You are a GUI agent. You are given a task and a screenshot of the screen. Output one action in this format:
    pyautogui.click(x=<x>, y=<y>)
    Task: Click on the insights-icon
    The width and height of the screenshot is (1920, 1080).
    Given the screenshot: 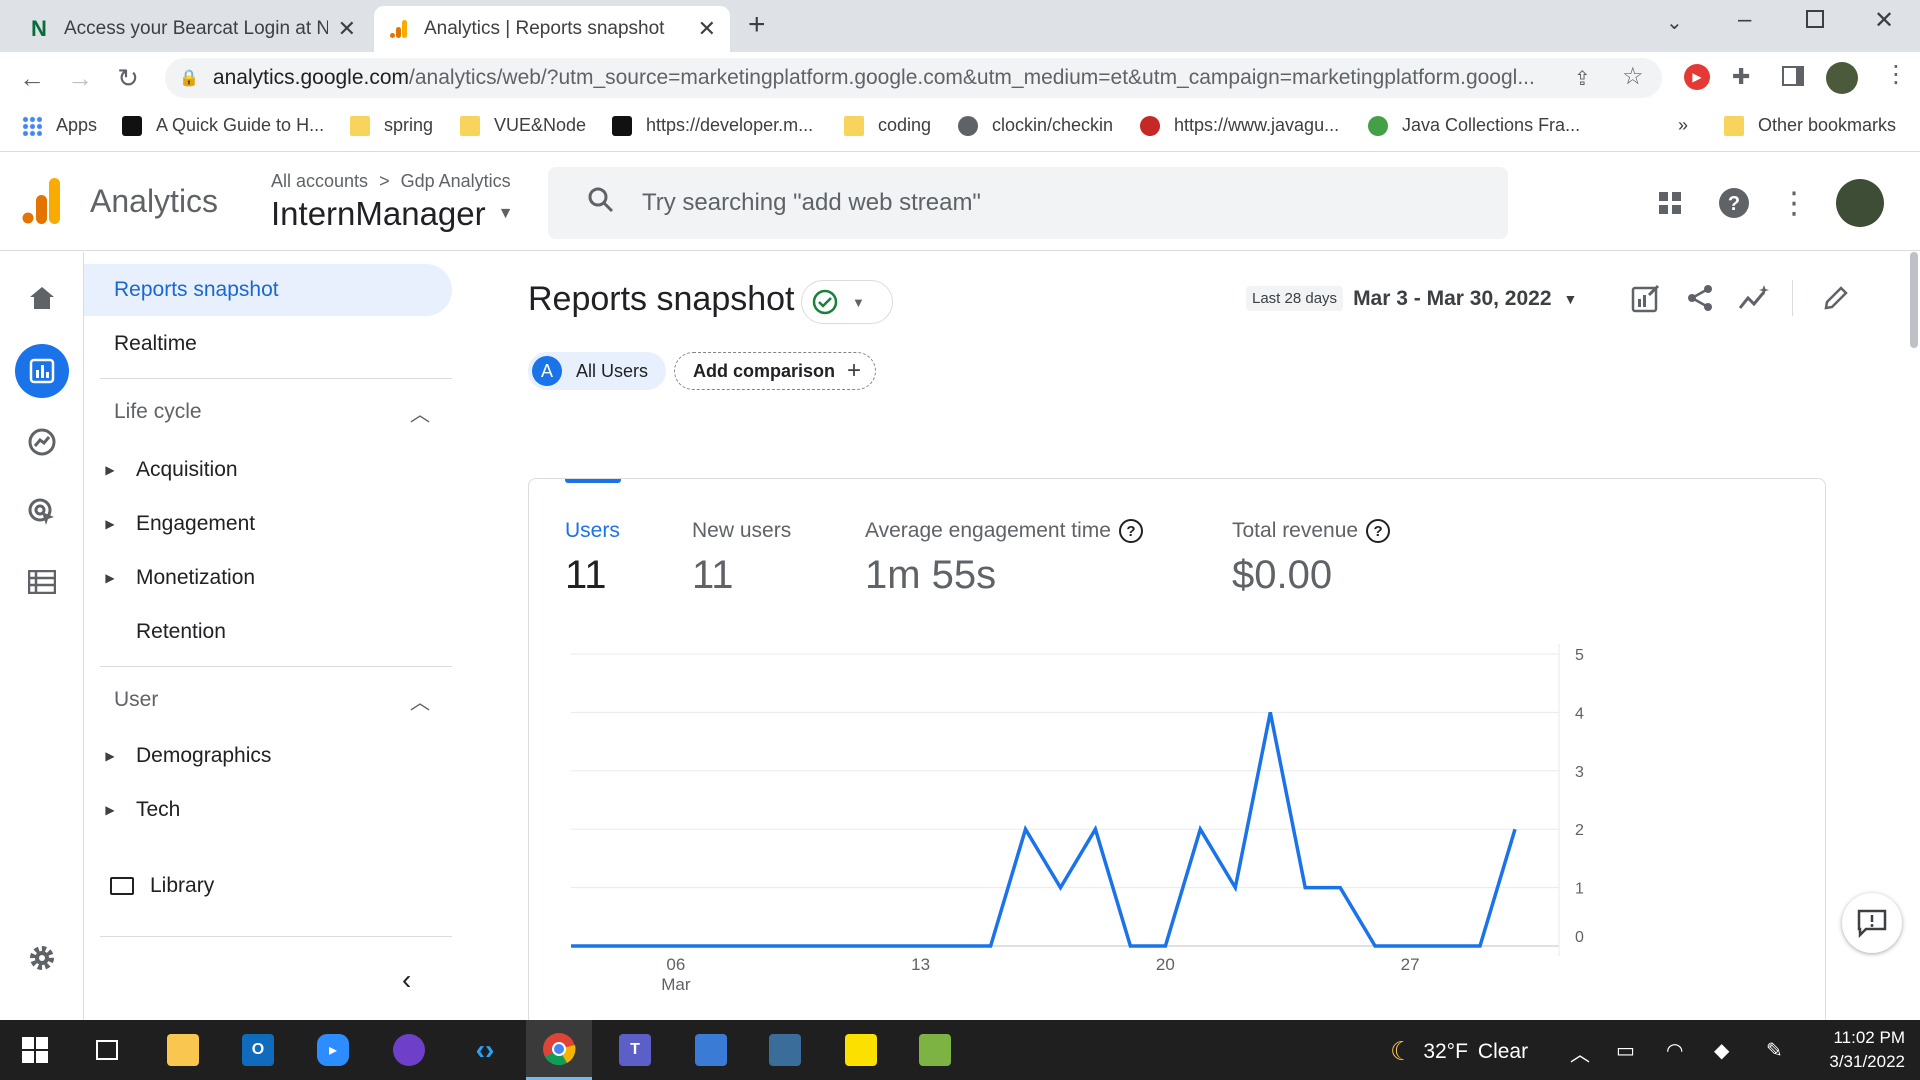 What is the action you would take?
    pyautogui.click(x=1754, y=298)
    